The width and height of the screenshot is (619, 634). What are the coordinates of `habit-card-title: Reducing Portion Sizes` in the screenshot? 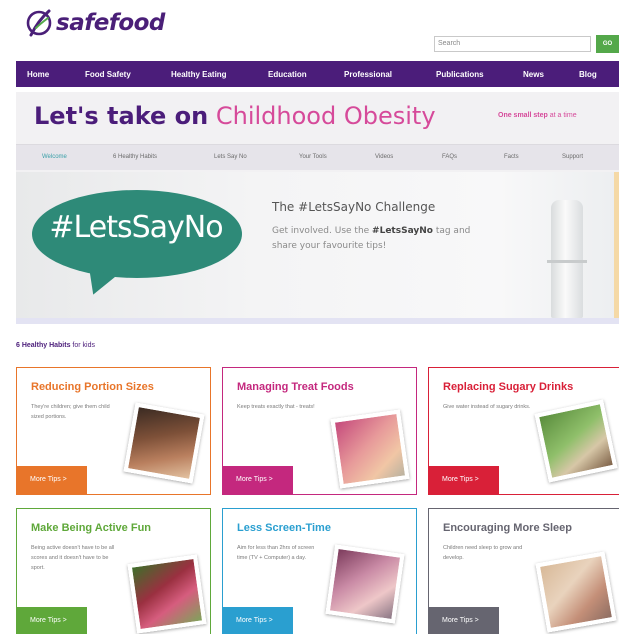 It's located at (92, 387).